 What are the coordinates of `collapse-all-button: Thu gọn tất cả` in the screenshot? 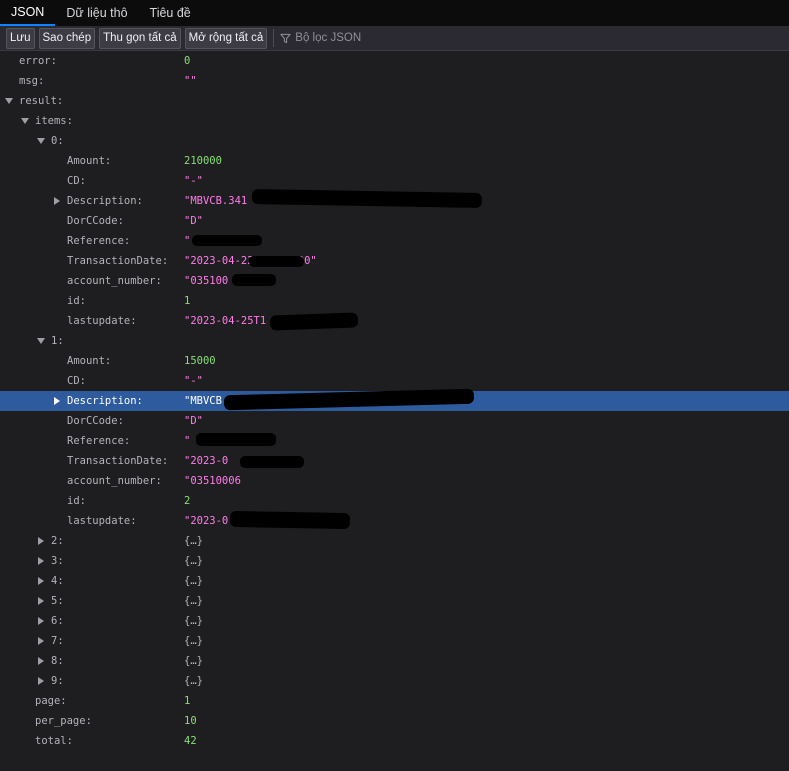 It's located at (140, 38).